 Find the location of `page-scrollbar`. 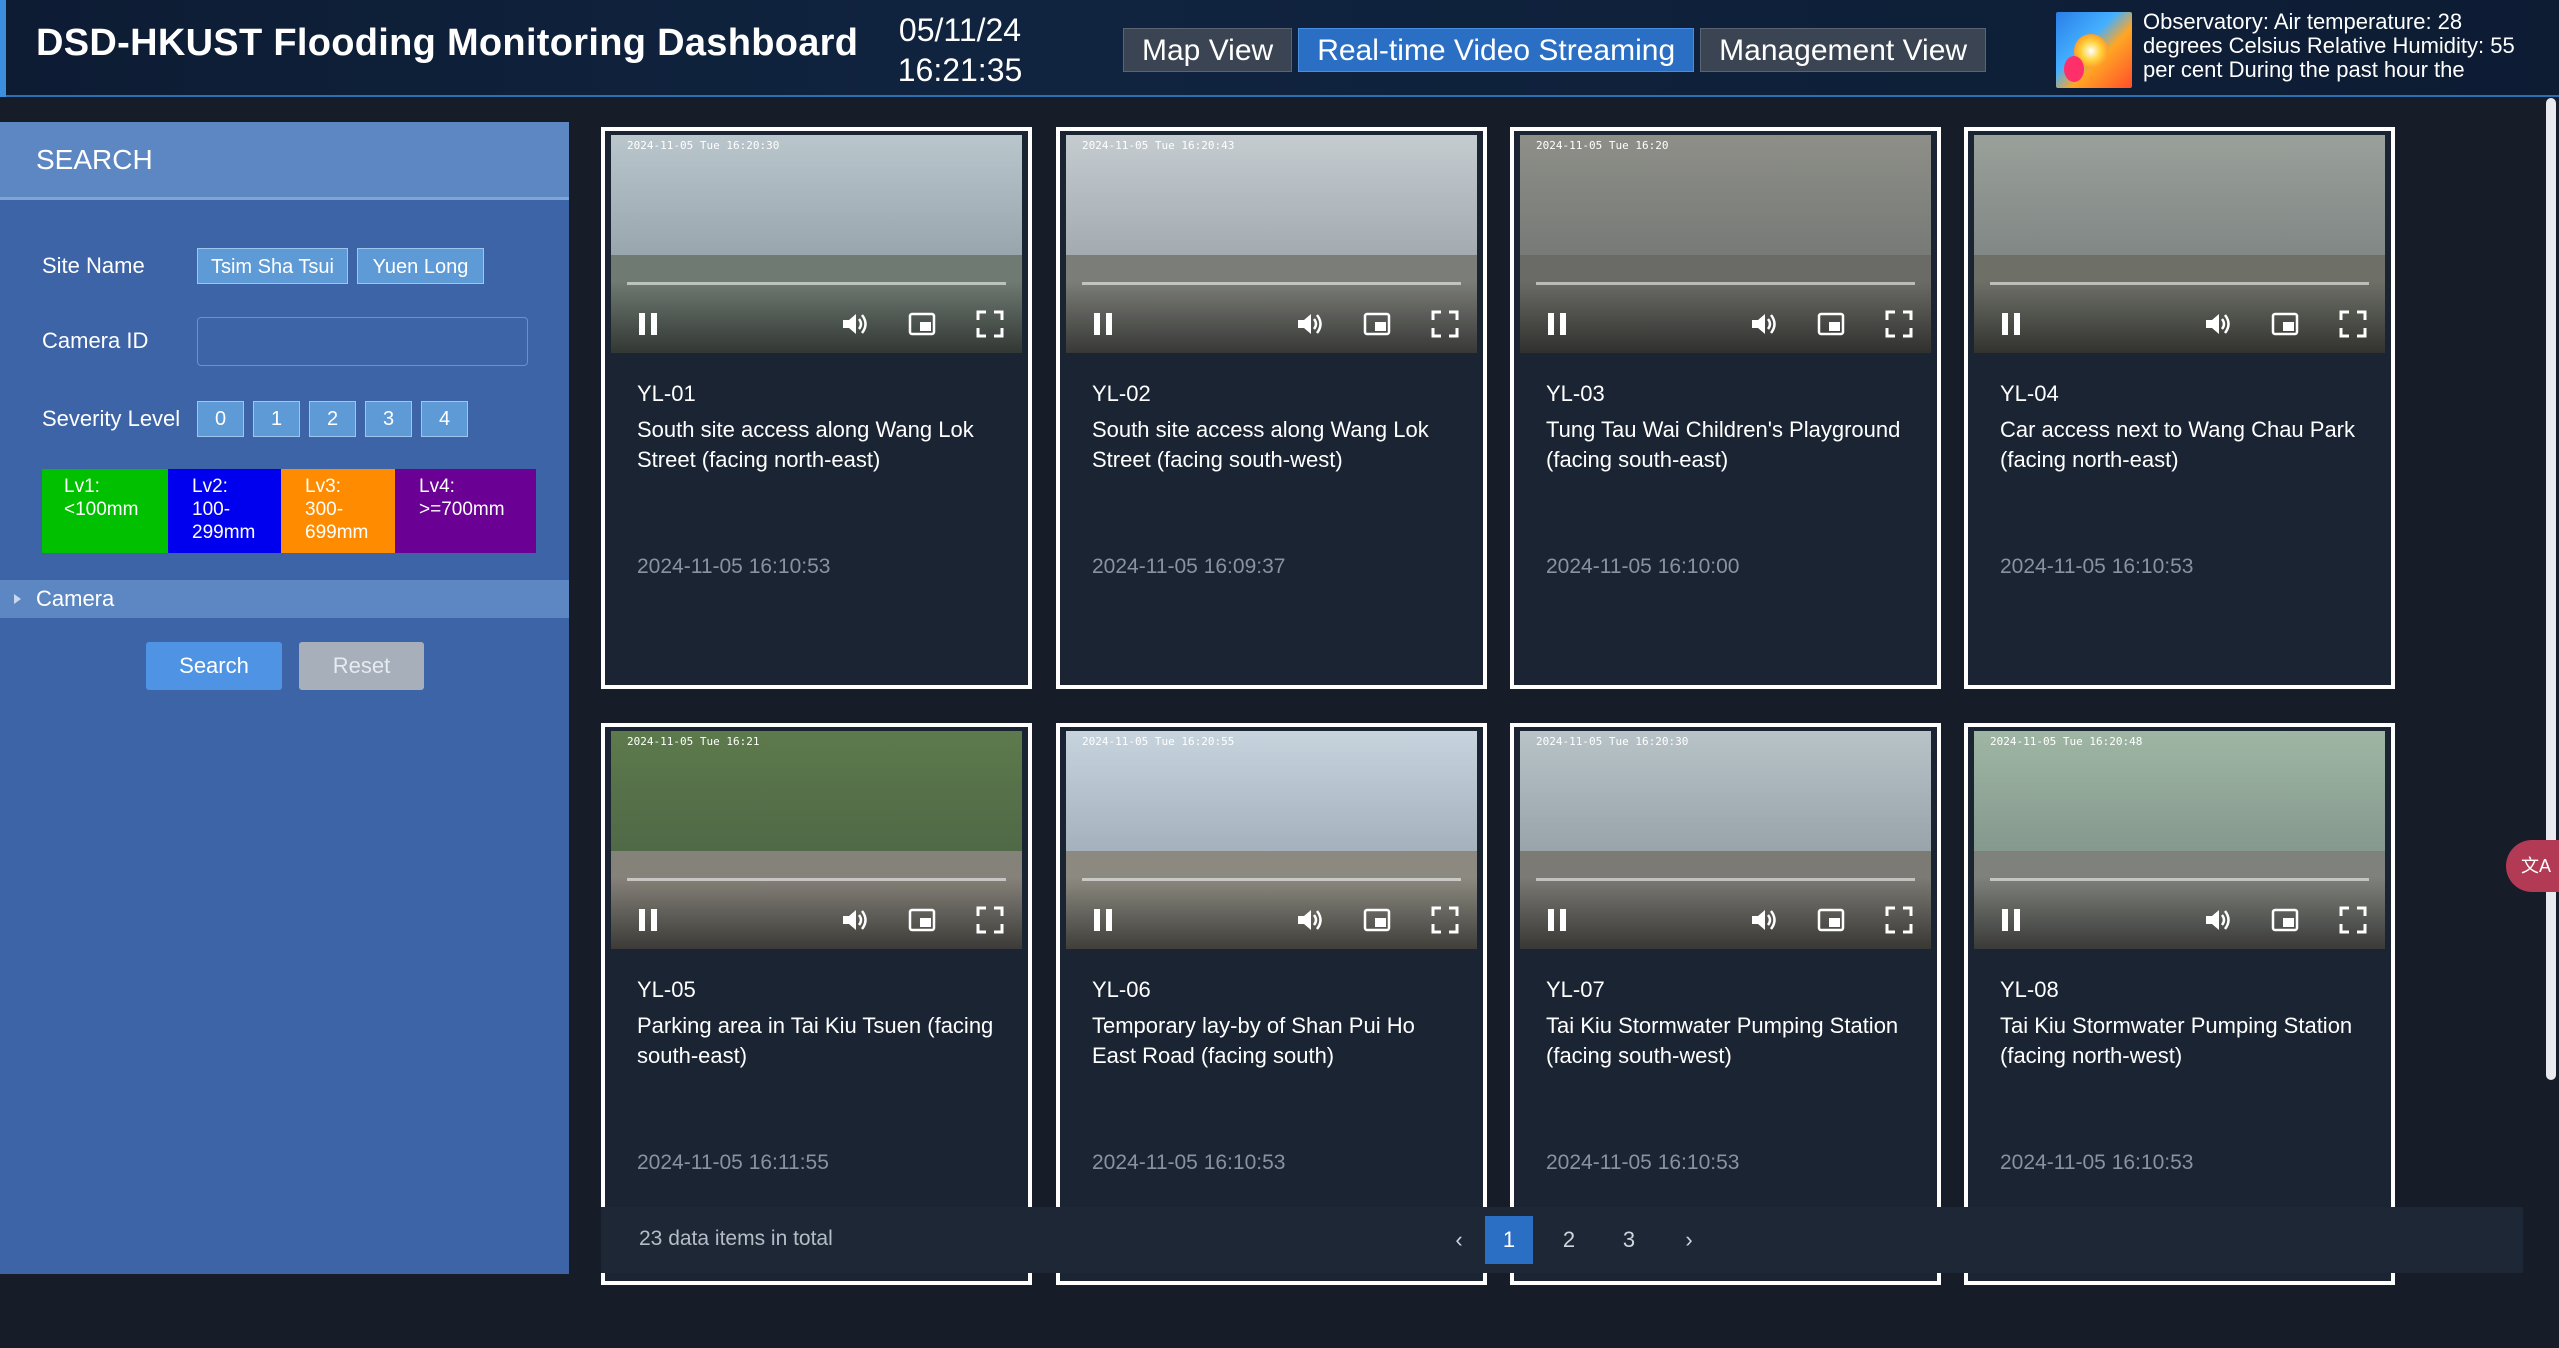

page-scrollbar is located at coordinates (2551, 589).